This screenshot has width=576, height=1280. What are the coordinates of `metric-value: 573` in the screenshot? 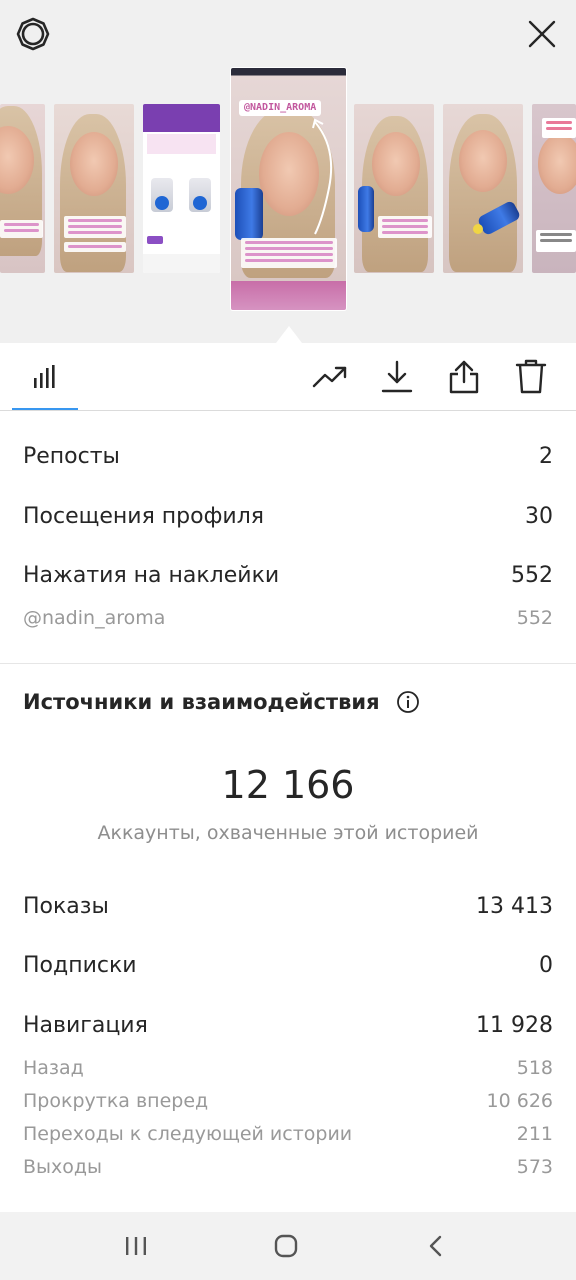 It's located at (534, 1167).